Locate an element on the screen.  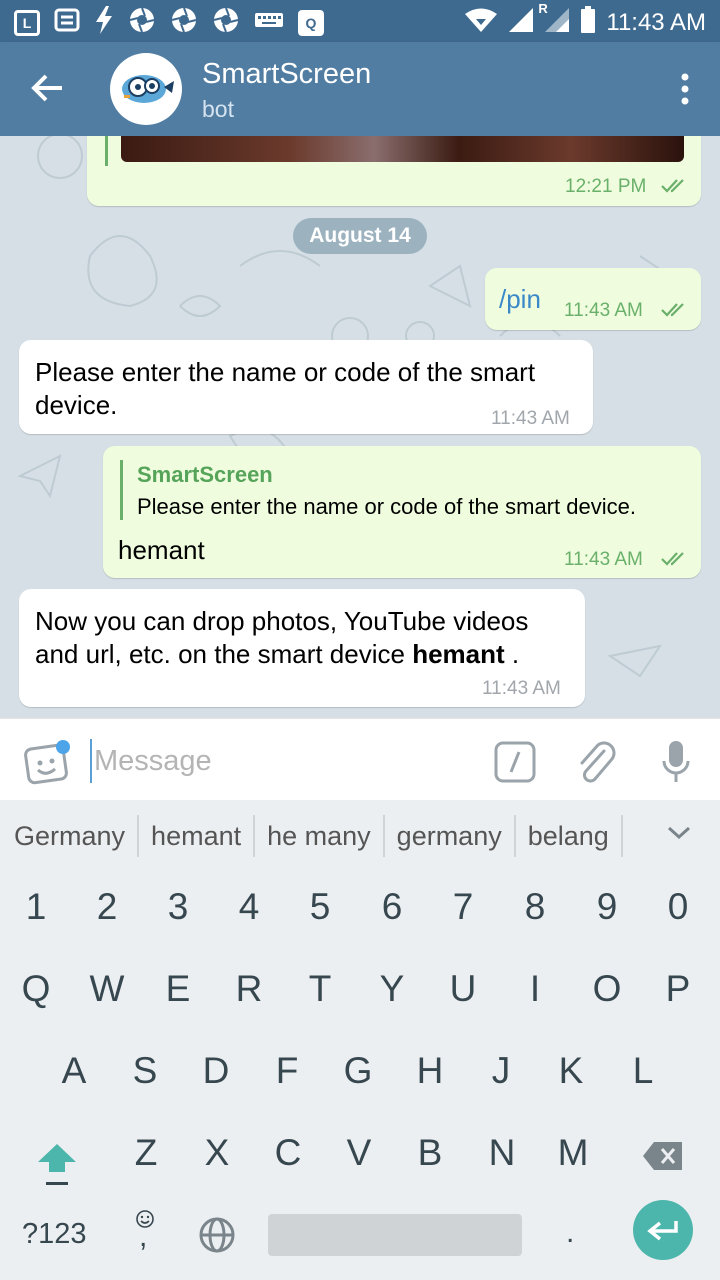
backspace-icon is located at coordinates (662, 1156).